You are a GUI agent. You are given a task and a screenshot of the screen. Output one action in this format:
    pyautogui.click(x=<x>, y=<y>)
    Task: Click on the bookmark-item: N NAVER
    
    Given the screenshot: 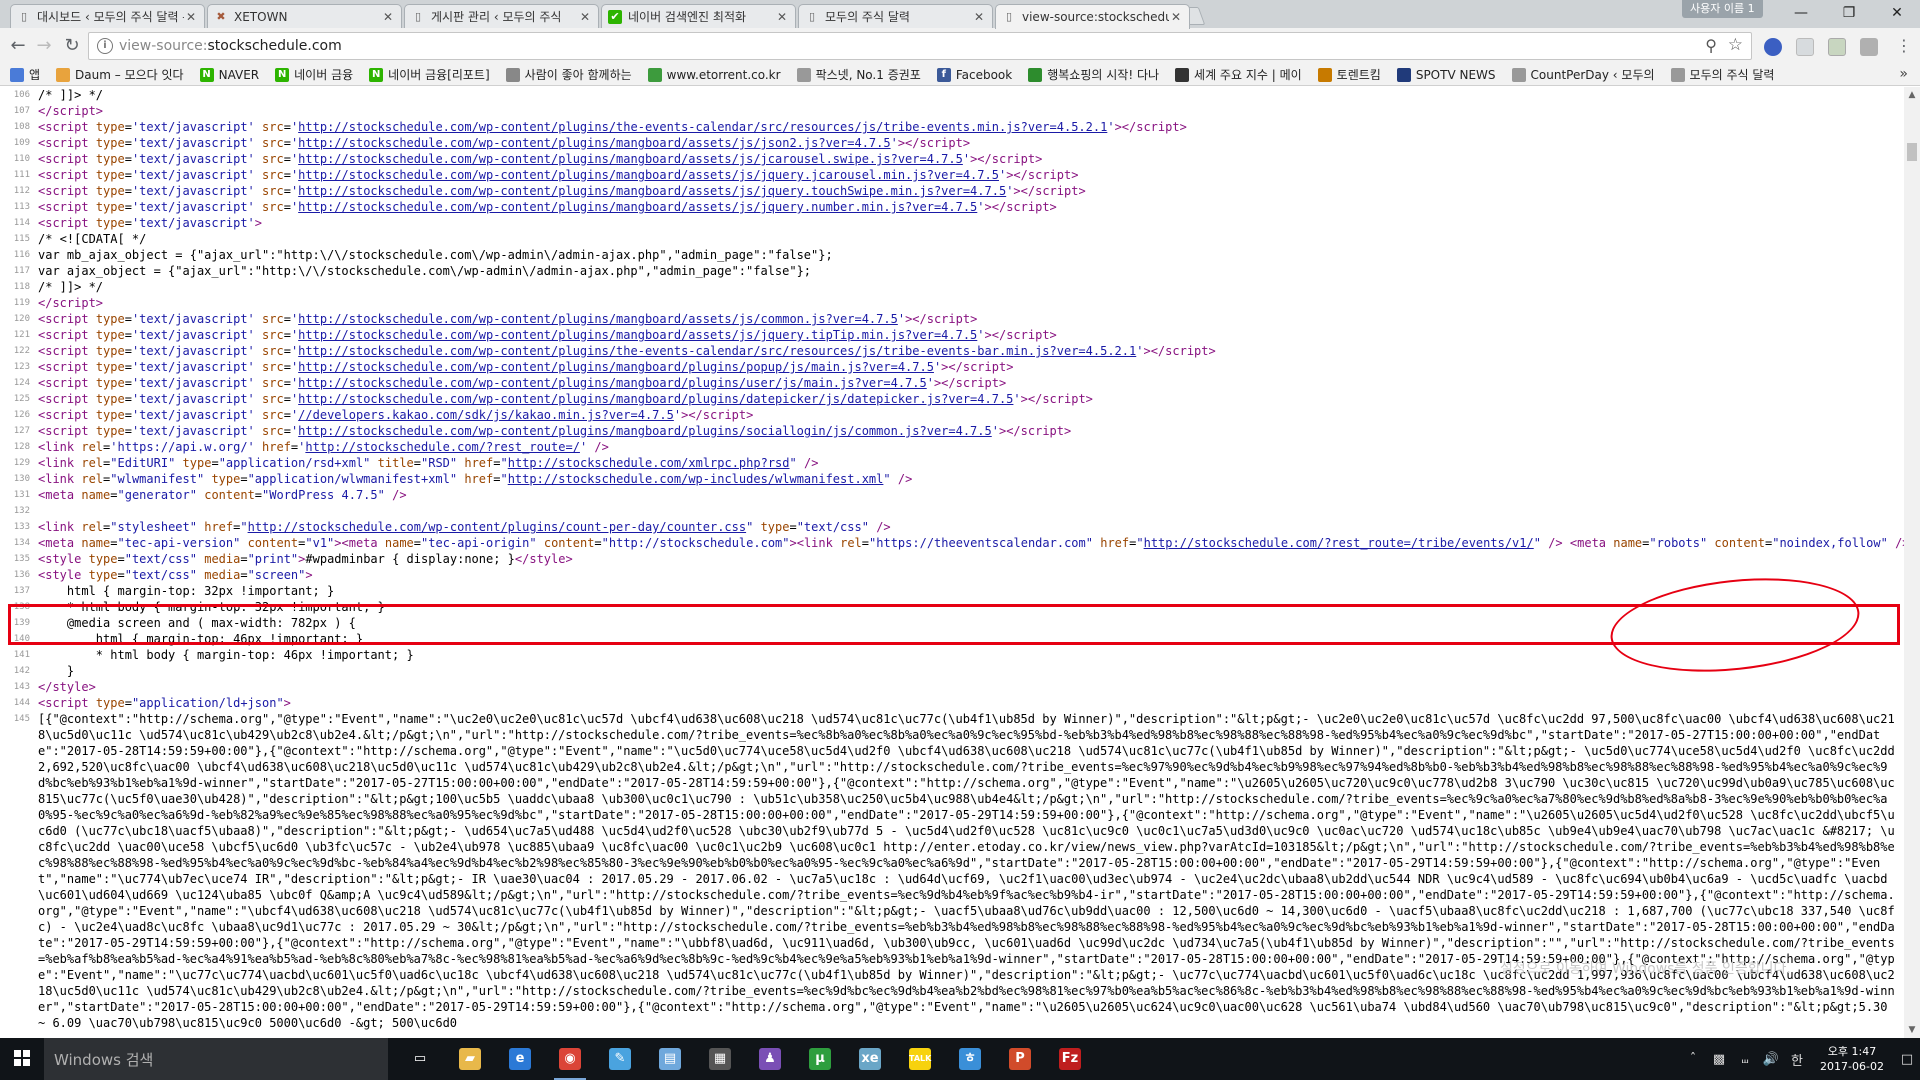 What is the action you would take?
    pyautogui.click(x=229, y=74)
    